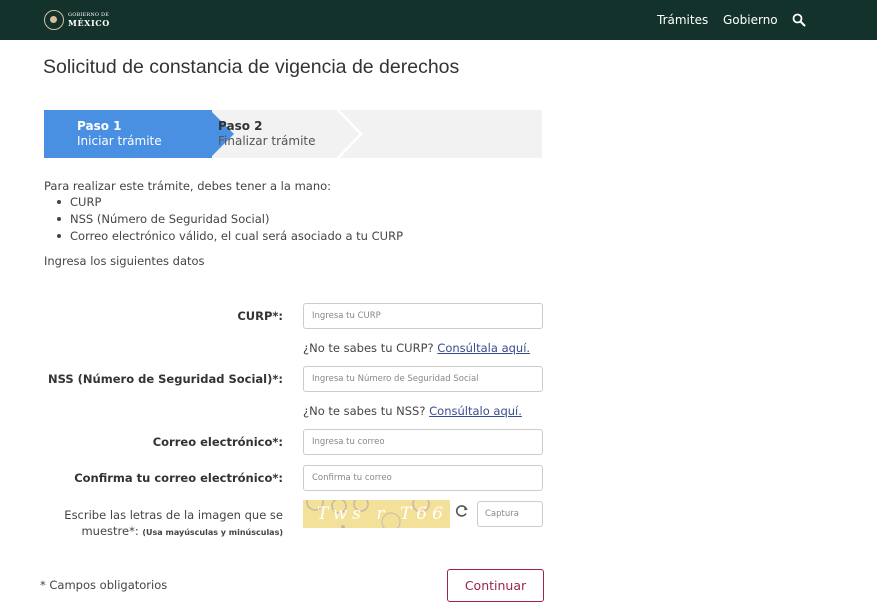 The width and height of the screenshot is (877, 609). I want to click on curp-help: ¿No te sabes tu CURP? Consúltala aquí., so click(416, 348).